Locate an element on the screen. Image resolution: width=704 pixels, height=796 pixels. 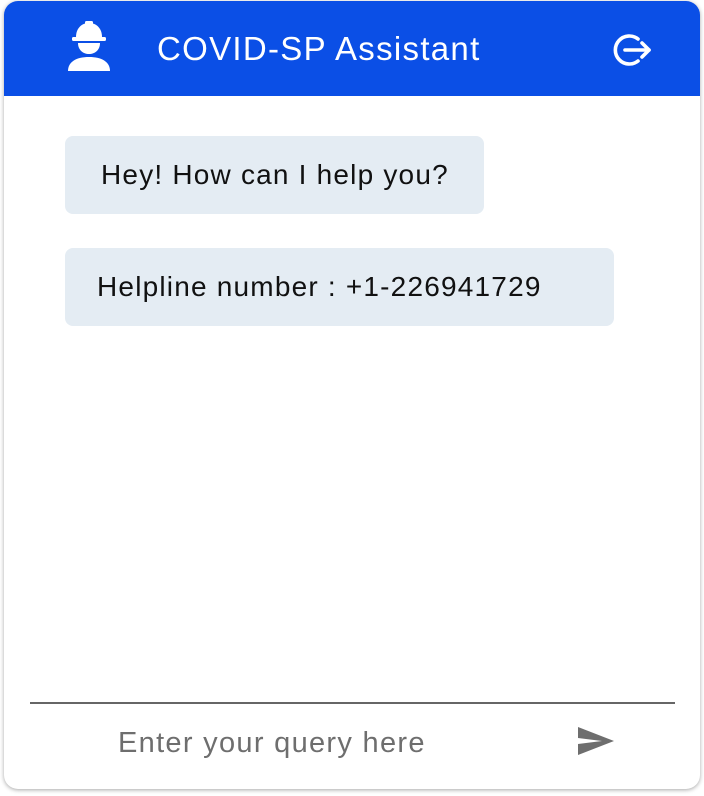
bot-message: Hey! How can I help you? is located at coordinates (274, 175).